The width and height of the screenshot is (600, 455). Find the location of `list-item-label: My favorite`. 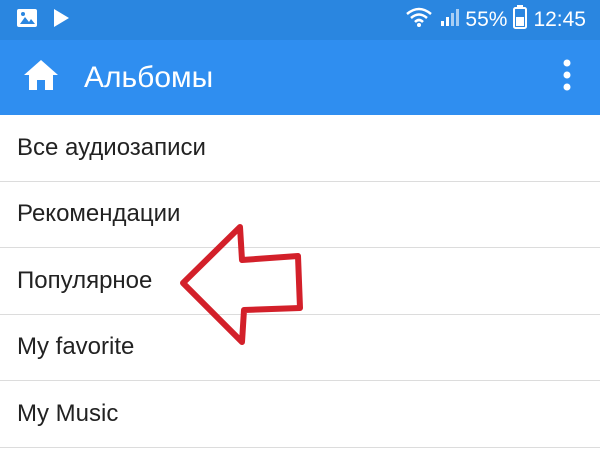

list-item-label: My favorite is located at coordinates (76, 347).